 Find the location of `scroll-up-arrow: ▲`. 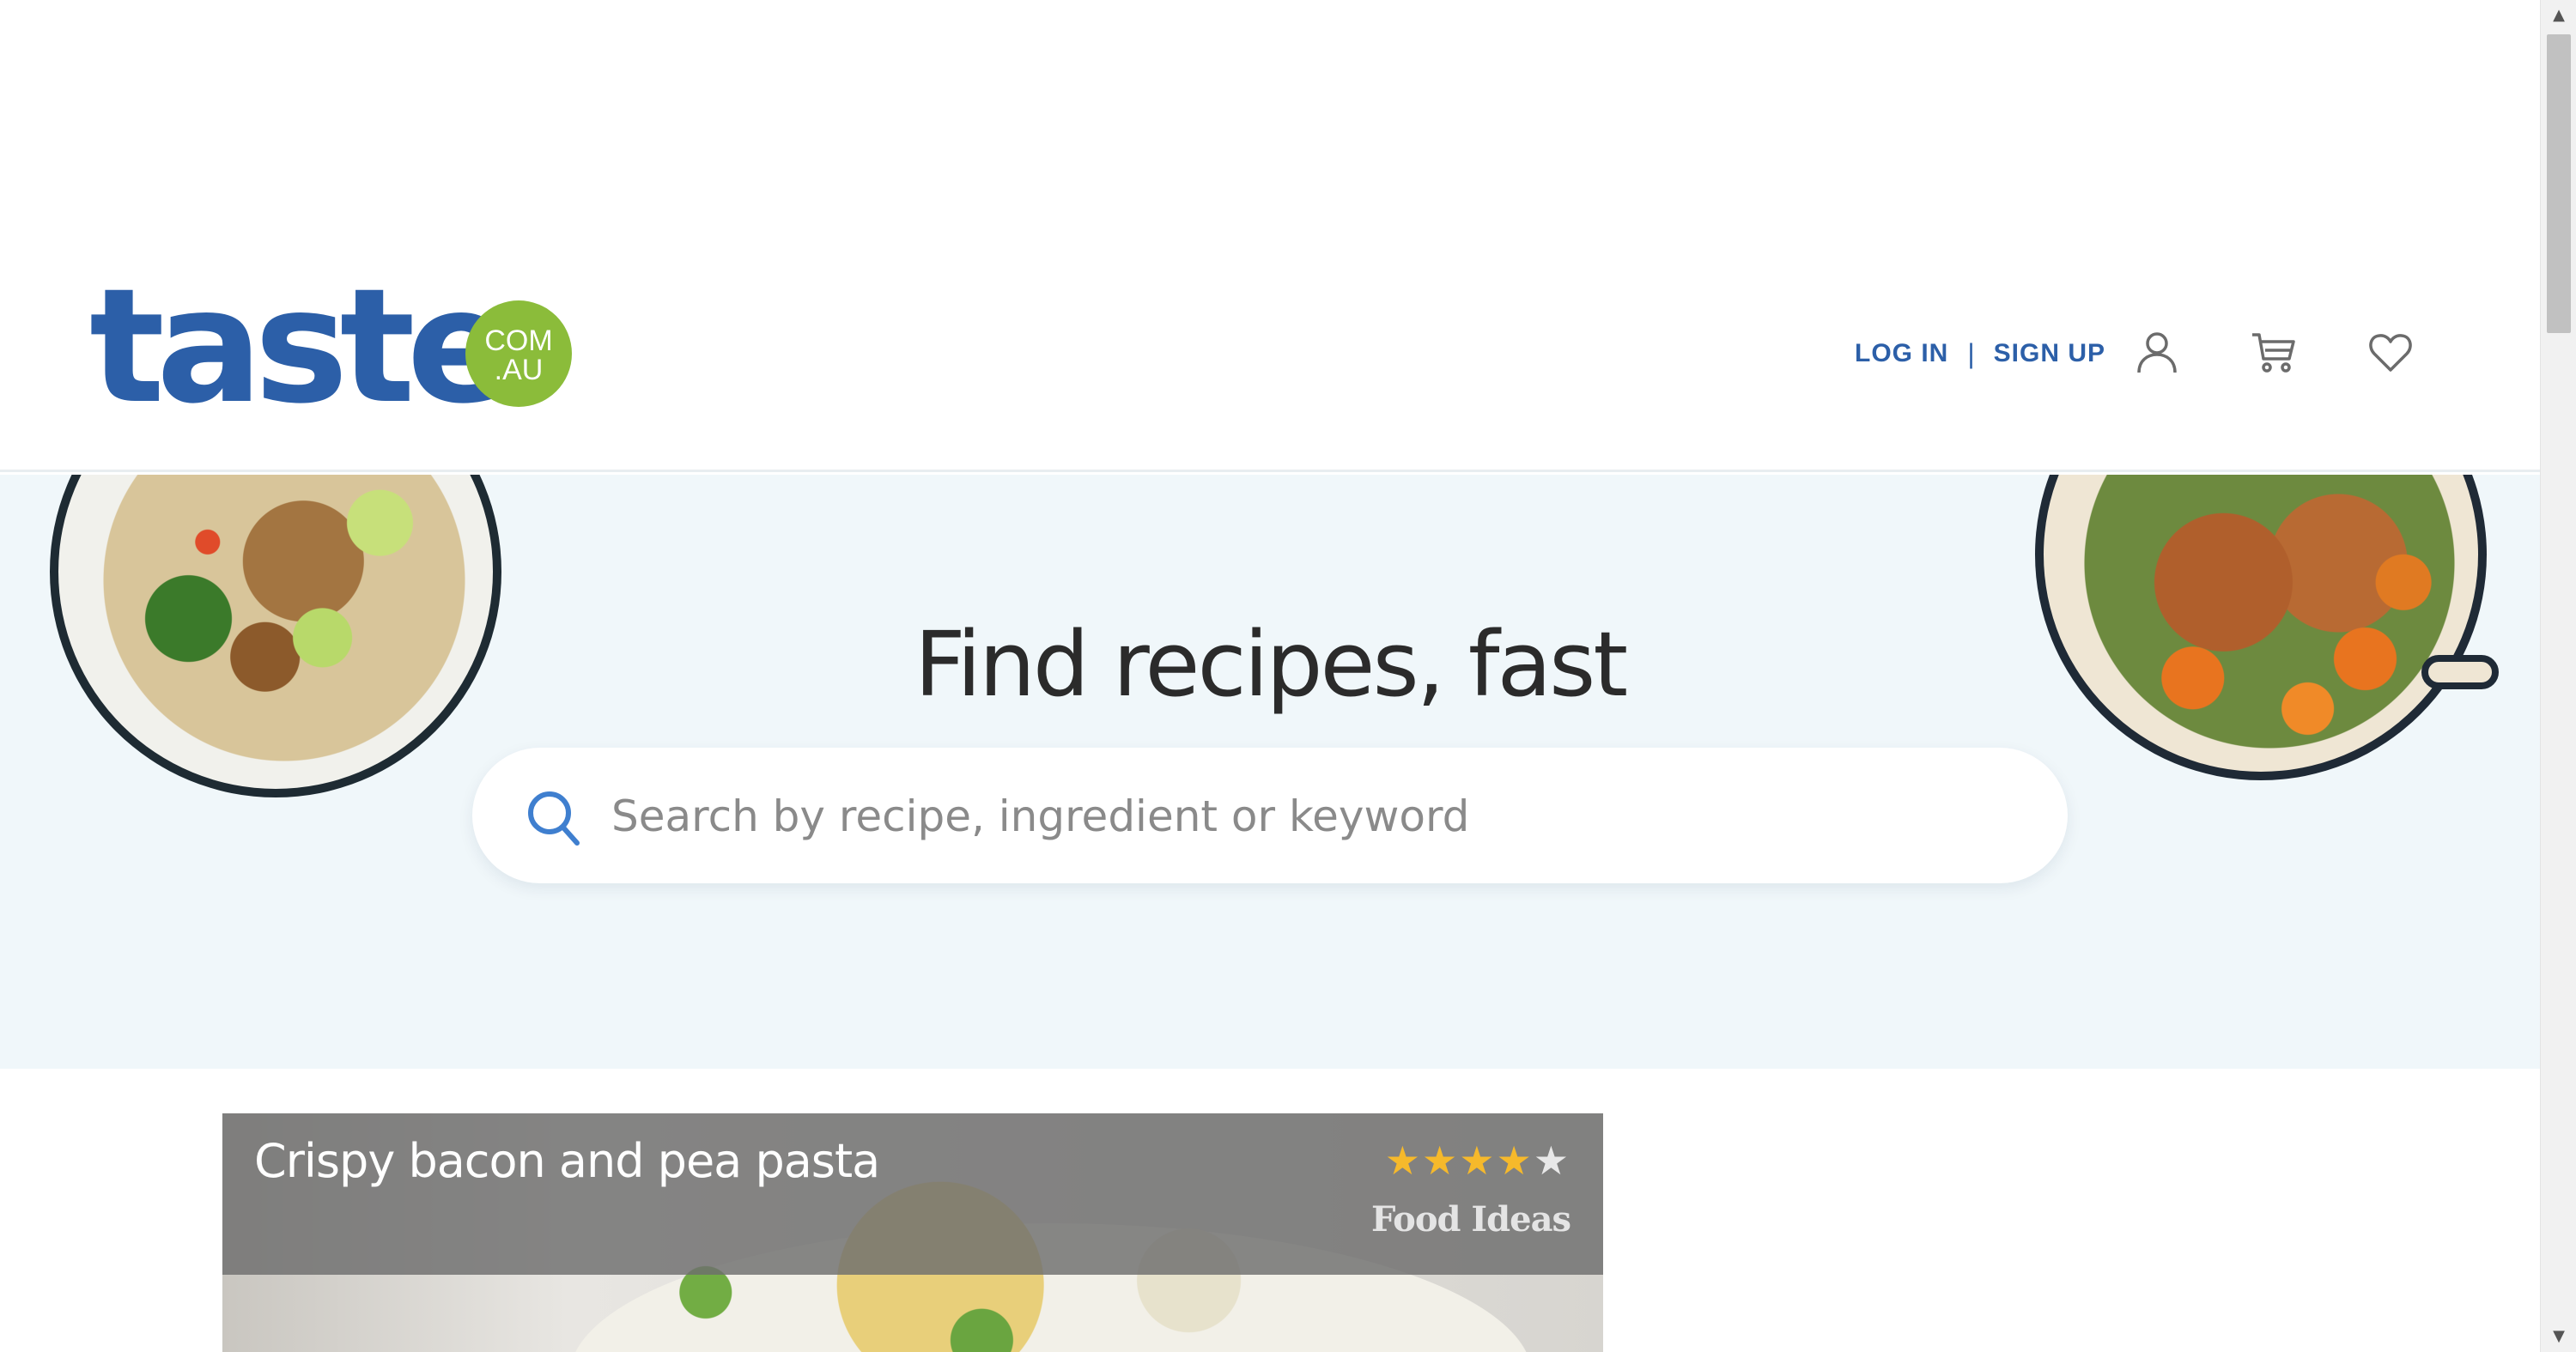

scroll-up-arrow: ▲ is located at coordinates (2558, 15).